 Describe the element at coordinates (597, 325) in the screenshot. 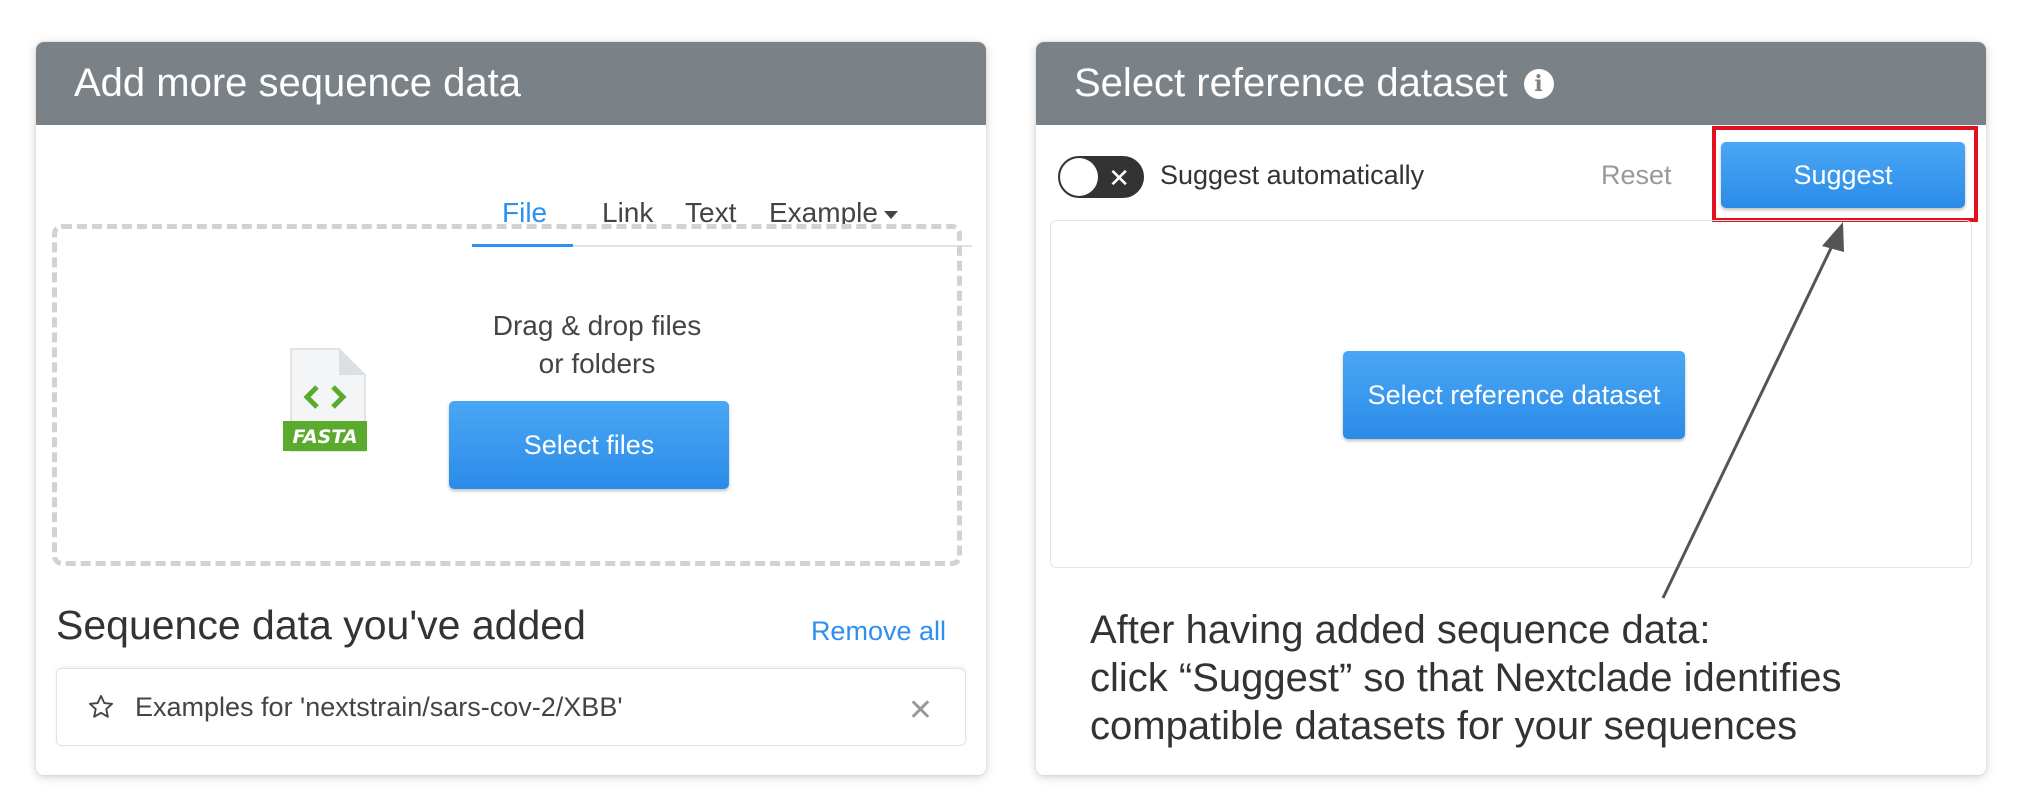

I see `dropzone-line1: Drag & drop files` at that location.